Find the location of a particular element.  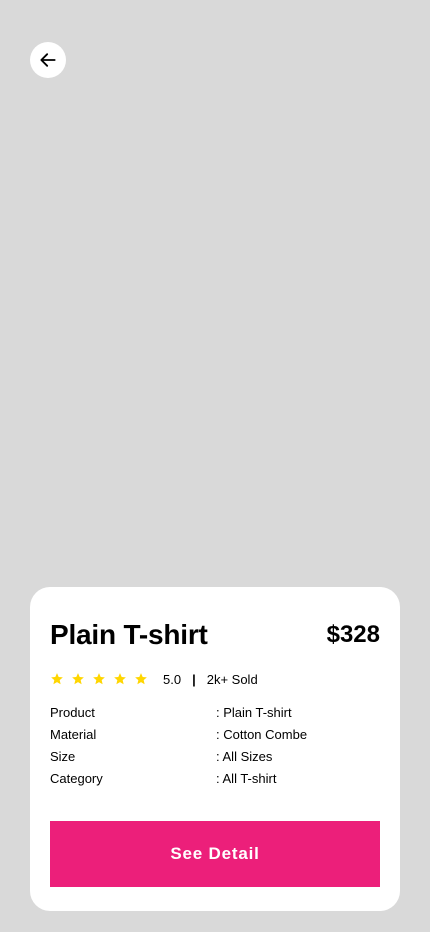

see-detail-button: See Detail is located at coordinates (215, 854).